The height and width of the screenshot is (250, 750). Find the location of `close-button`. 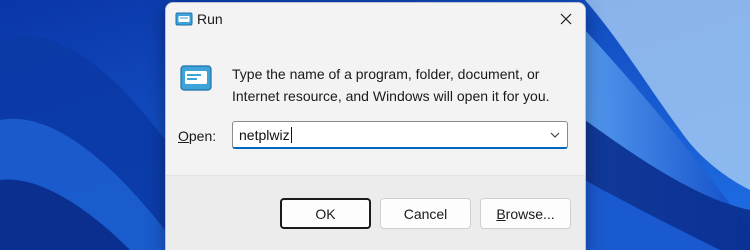

close-button is located at coordinates (566, 19).